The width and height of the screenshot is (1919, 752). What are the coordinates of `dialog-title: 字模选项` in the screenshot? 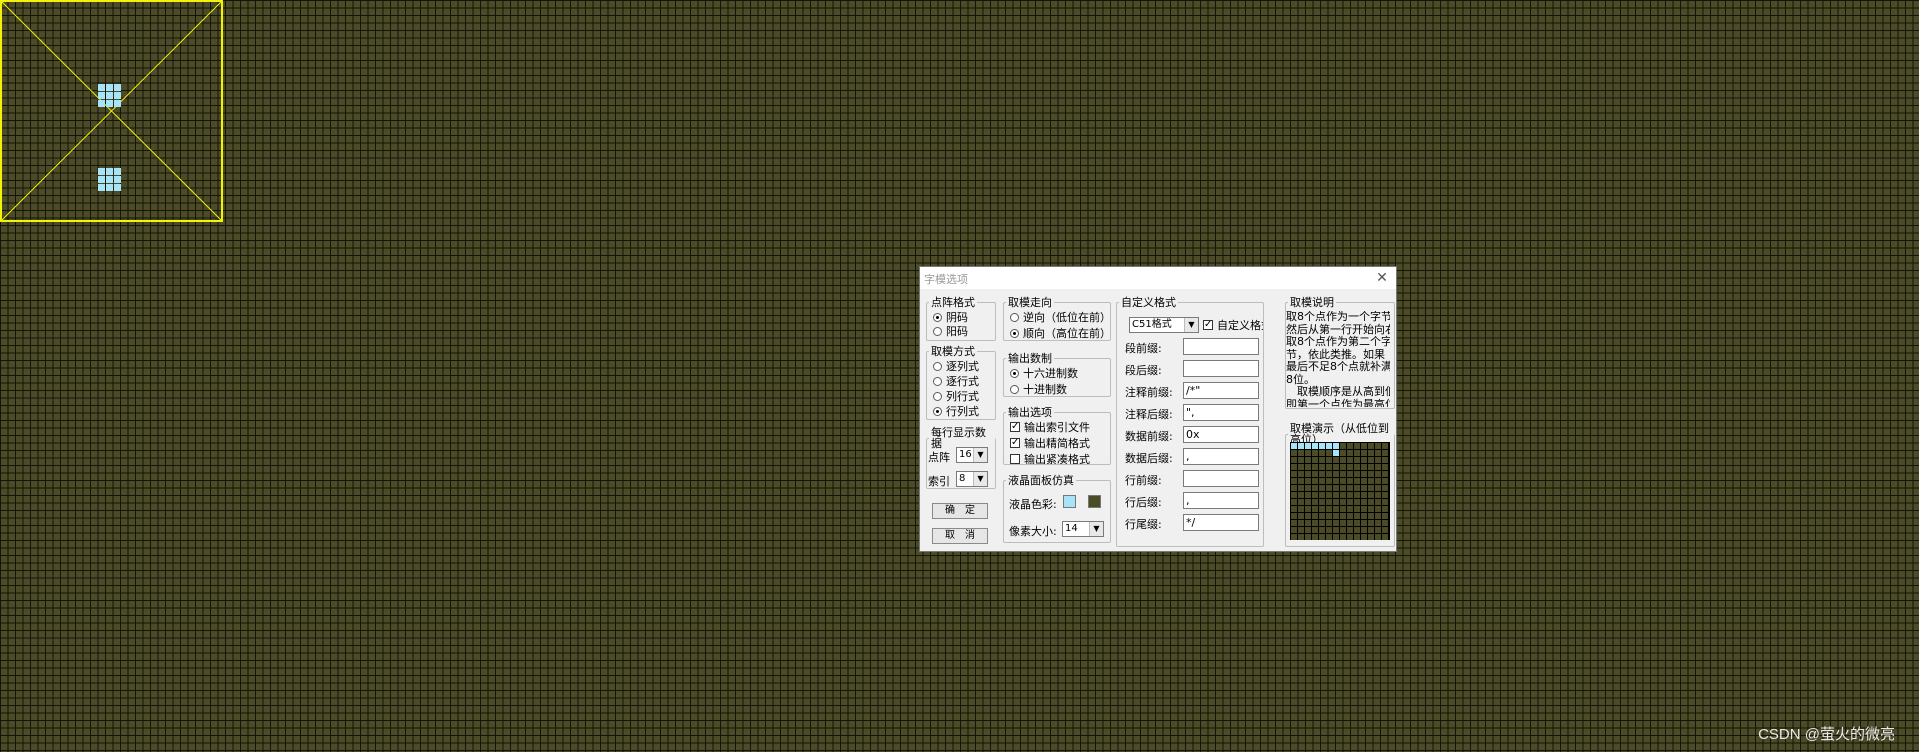 It's located at (946, 279).